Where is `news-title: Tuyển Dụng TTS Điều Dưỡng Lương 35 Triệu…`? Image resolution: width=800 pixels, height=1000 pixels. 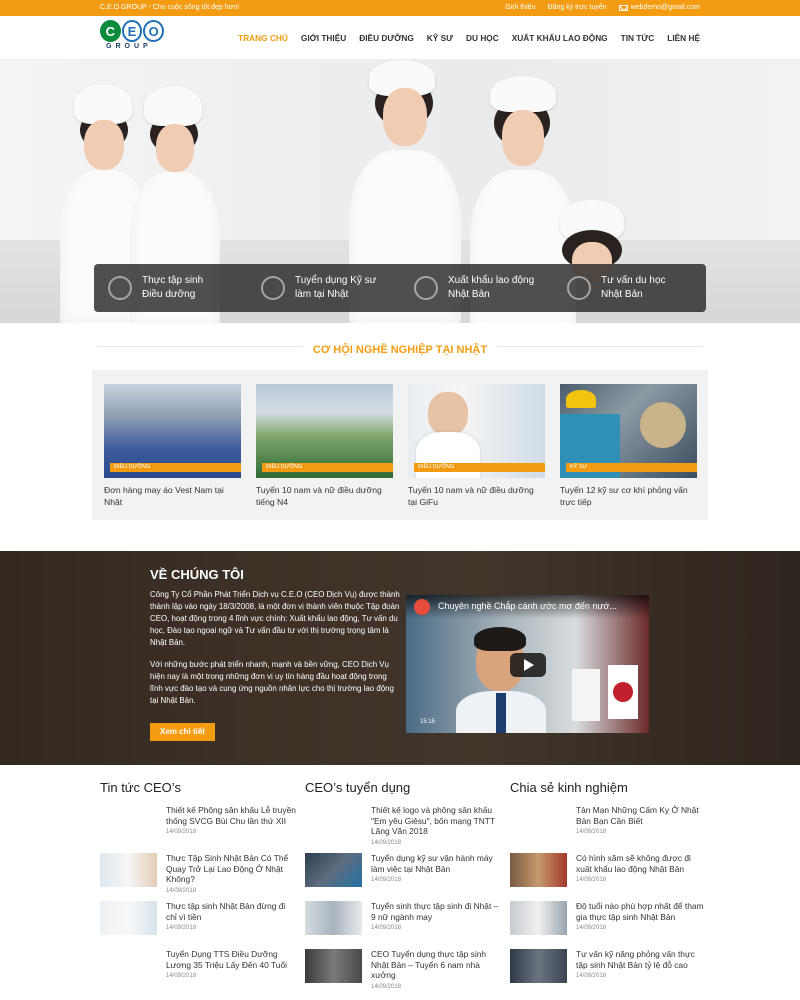
news-title: Tuyển Dụng TTS Điều Dưỡng Lương 35 Triệu… is located at coordinates (231, 959).